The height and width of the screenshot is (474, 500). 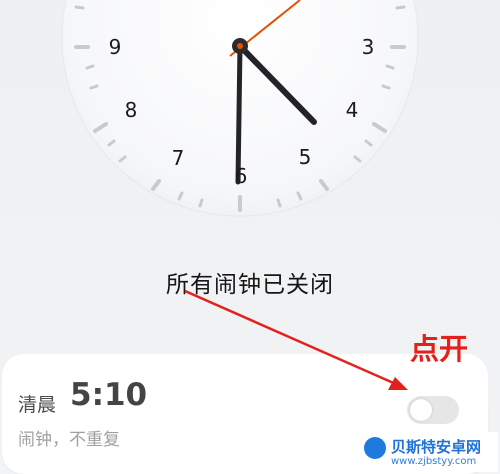 I want to click on watermark-brand: 贝斯特安卓网, so click(x=436, y=447).